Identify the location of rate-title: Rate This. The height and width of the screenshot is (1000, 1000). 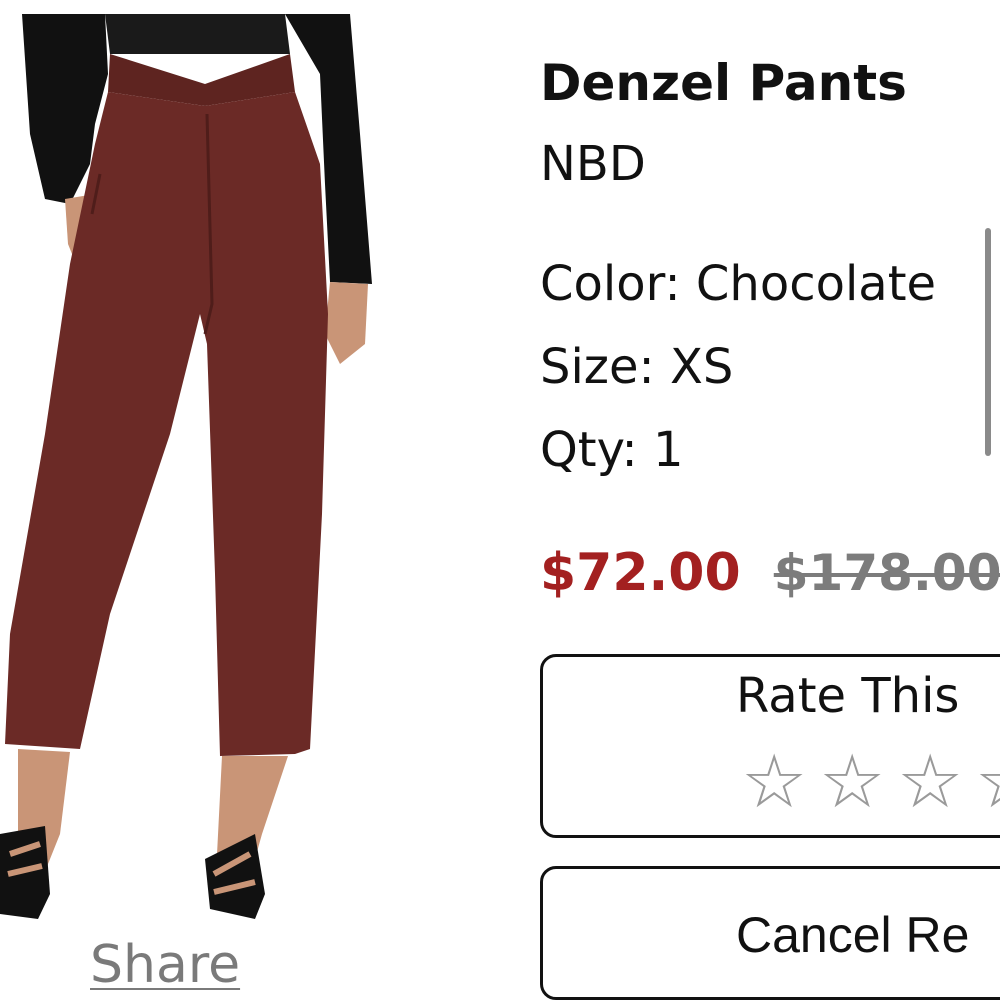
(848, 696).